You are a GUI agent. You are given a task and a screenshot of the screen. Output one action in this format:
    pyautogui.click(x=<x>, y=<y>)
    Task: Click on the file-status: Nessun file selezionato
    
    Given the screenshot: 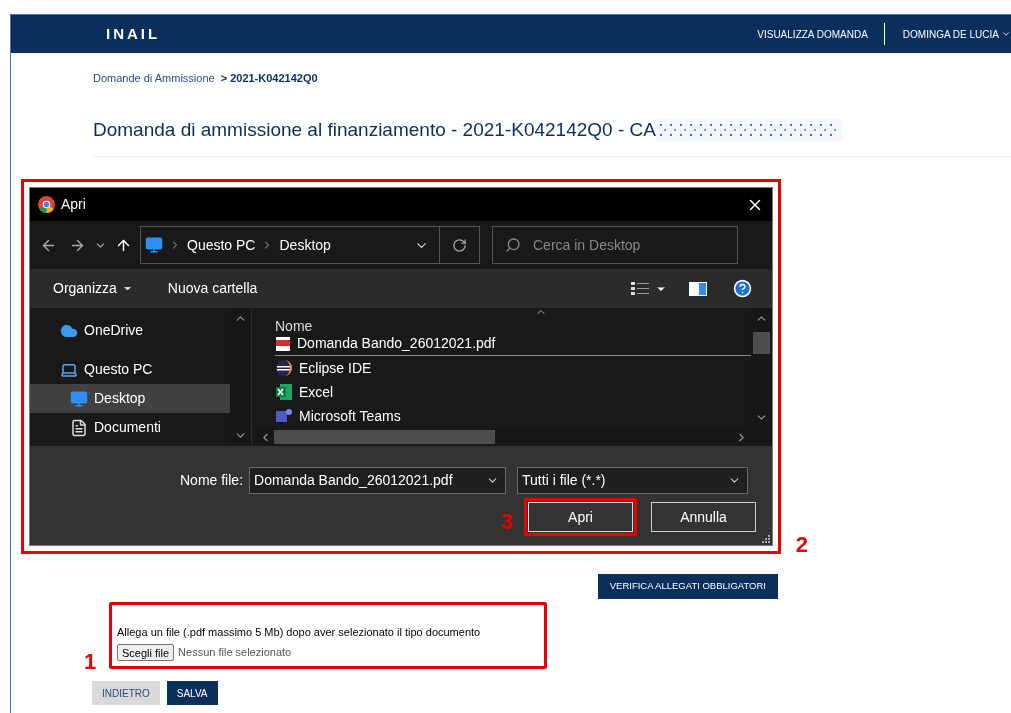 What is the action you would take?
    pyautogui.click(x=235, y=652)
    